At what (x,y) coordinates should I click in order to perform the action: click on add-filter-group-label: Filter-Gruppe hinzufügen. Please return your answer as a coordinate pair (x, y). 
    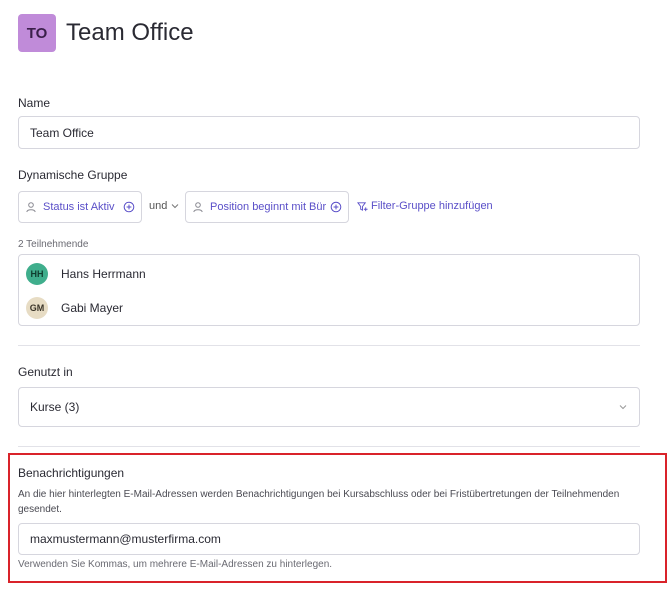
    Looking at the image, I should click on (432, 206).